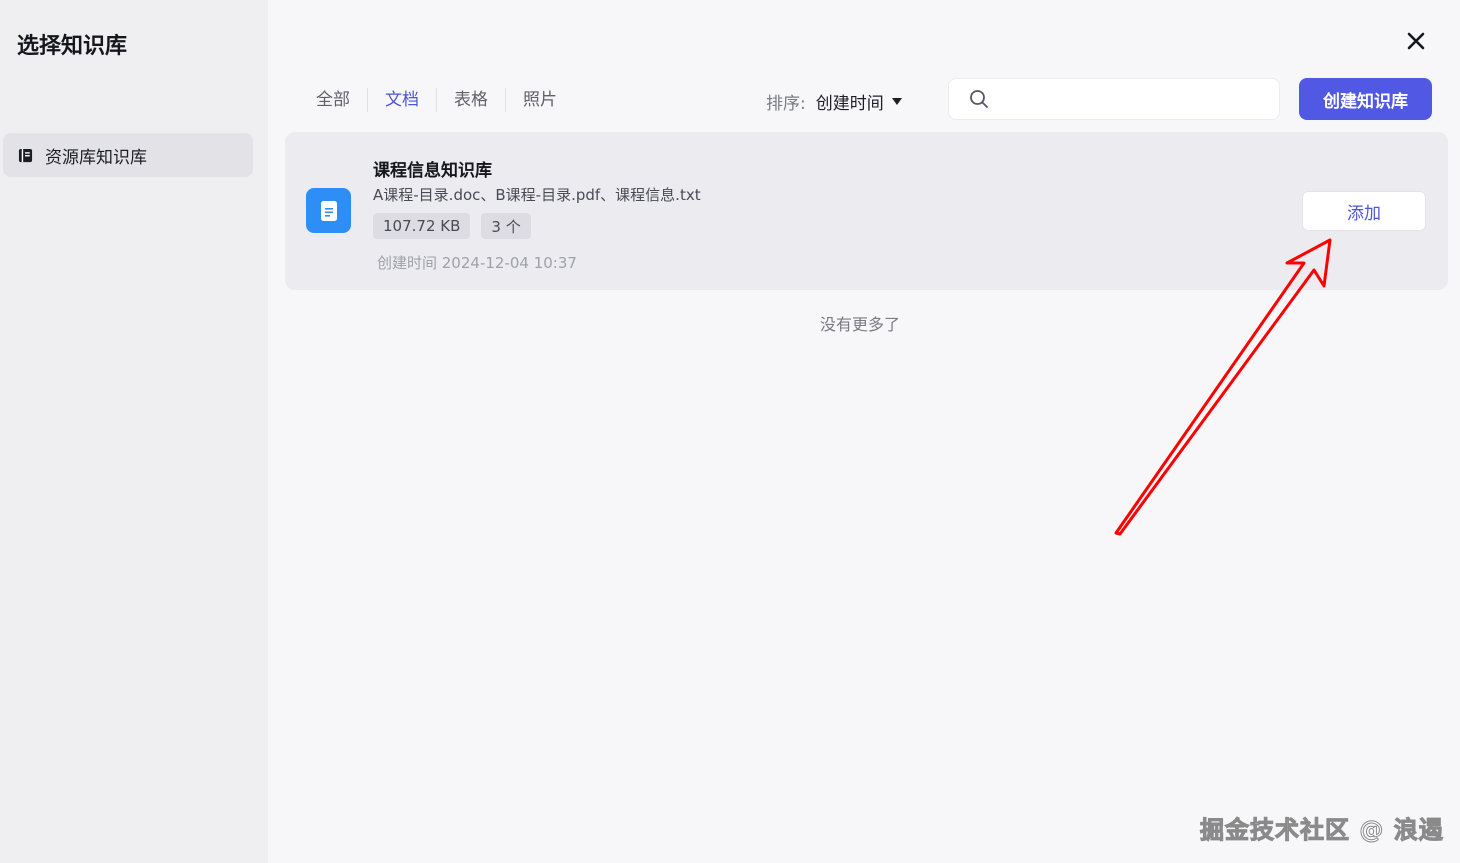 The height and width of the screenshot is (863, 1460). What do you see at coordinates (506, 226) in the screenshot?
I see `count-badge: 3 个` at bounding box center [506, 226].